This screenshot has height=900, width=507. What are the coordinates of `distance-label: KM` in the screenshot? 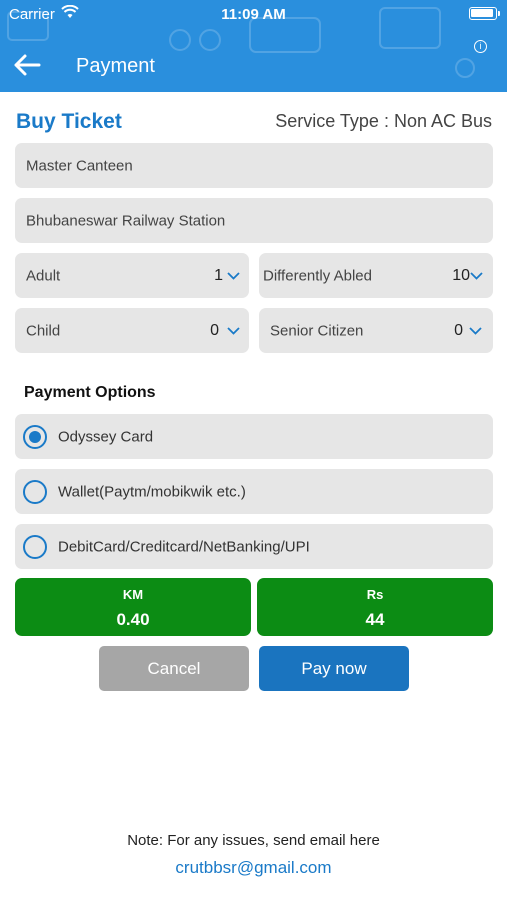 It's located at (133, 594).